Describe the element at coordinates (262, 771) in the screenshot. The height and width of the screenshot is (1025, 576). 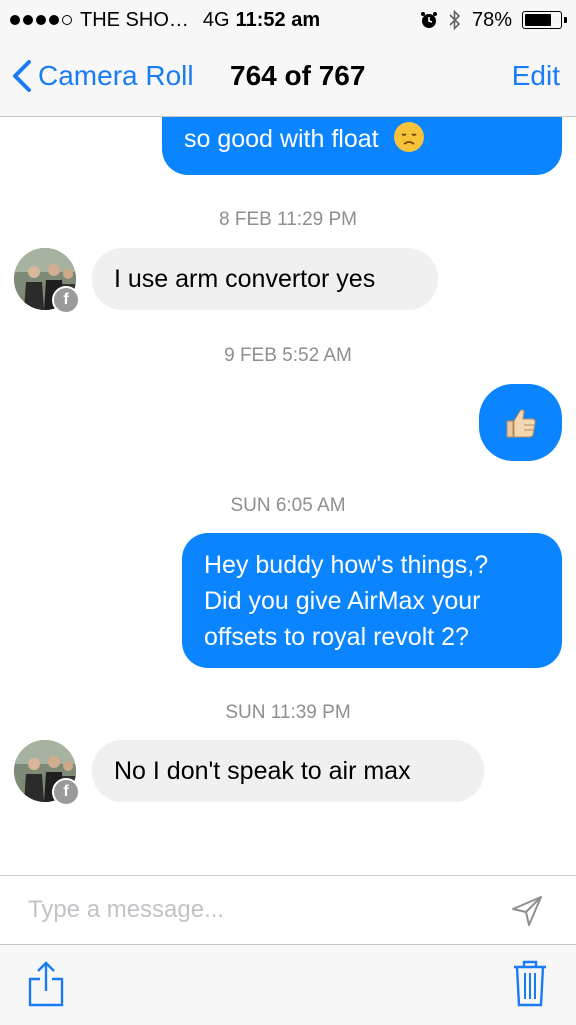
I see `message-text: No I don't speak to air max` at that location.